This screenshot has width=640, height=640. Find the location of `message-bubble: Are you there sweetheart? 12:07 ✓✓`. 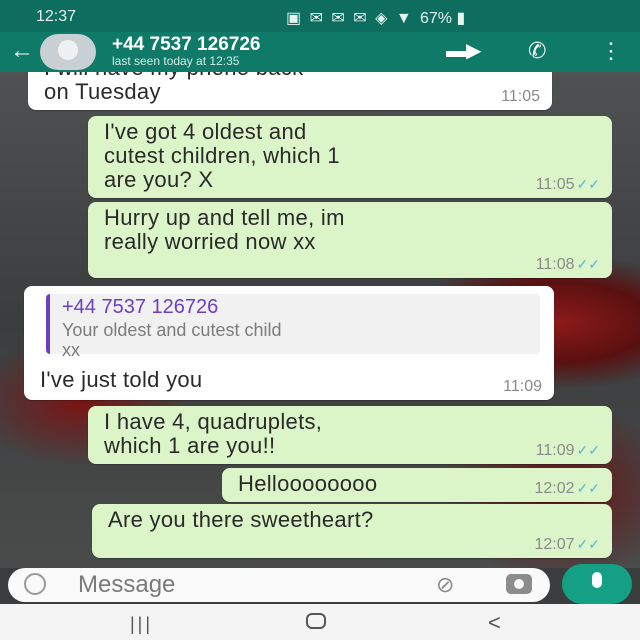

message-bubble: Are you there sweetheart? 12:07 ✓✓ is located at coordinates (352, 531).